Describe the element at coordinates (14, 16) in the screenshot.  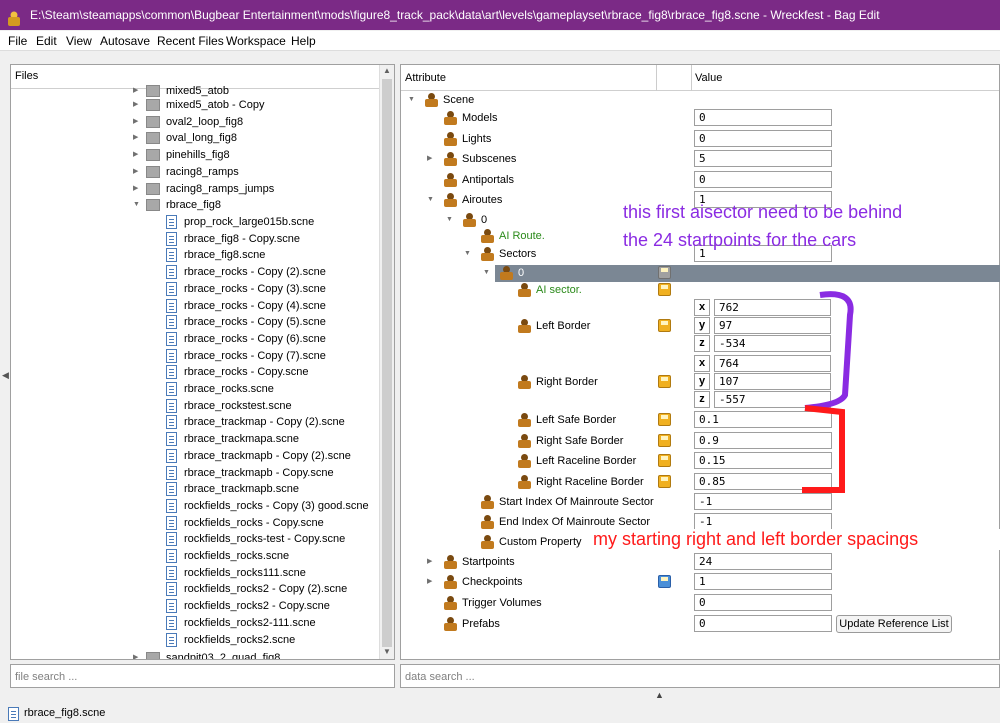
I see `app-icon` at that location.